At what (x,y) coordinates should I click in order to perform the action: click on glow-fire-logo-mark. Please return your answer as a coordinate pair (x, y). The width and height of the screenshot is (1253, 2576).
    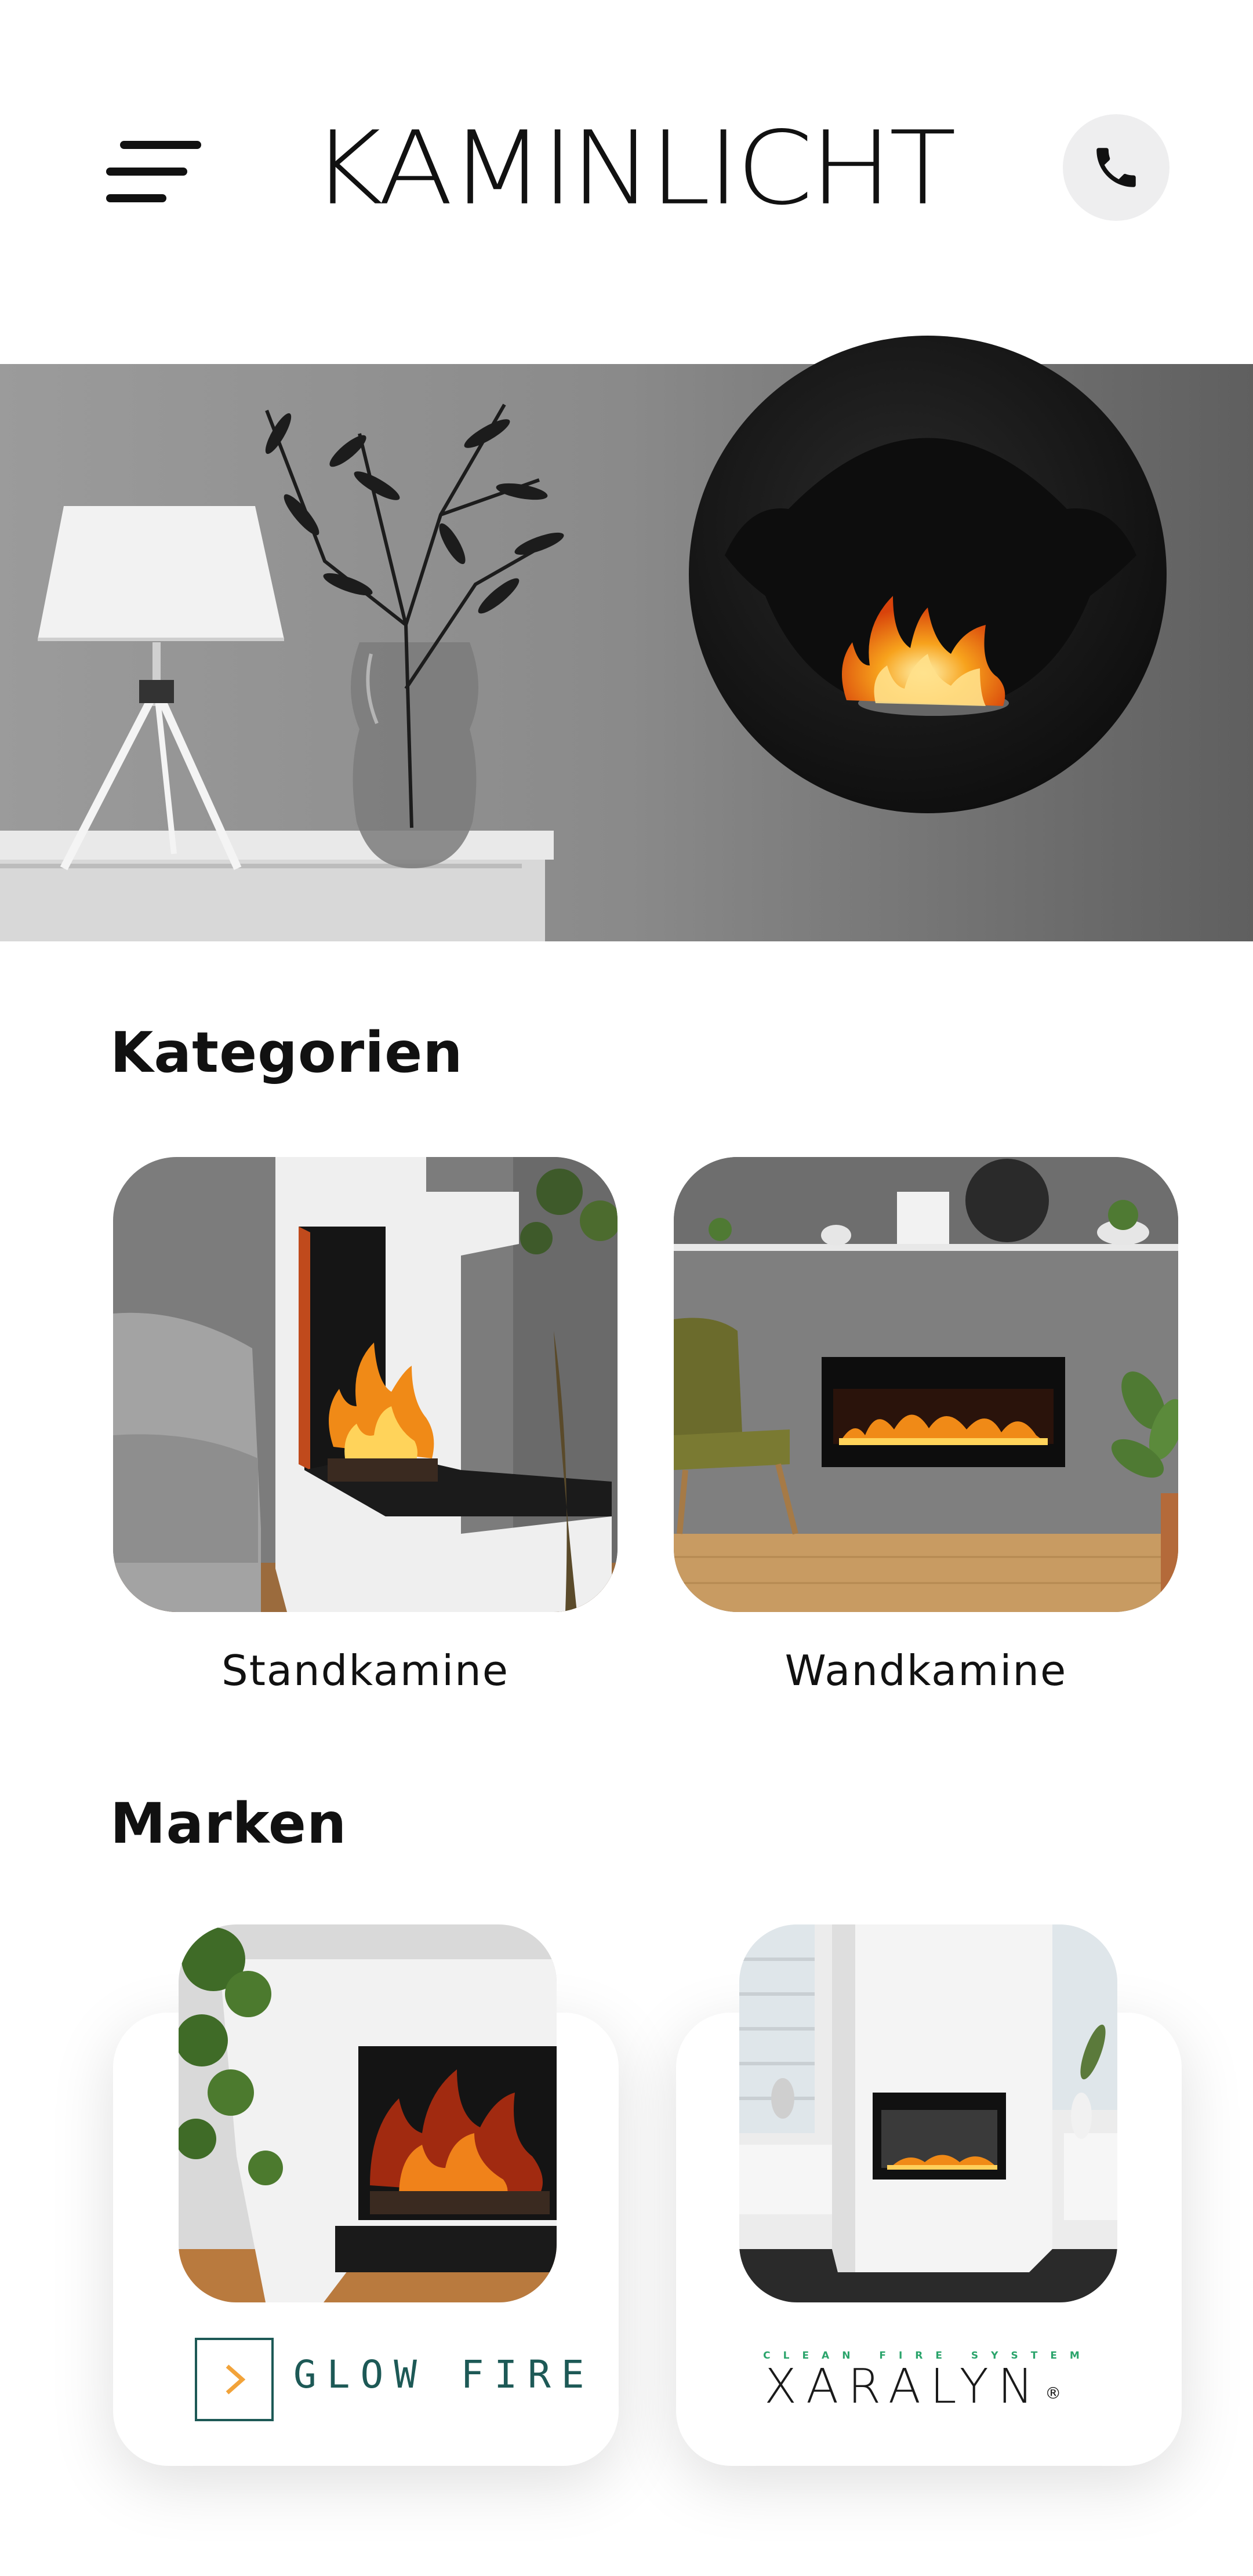
    Looking at the image, I should click on (234, 2379).